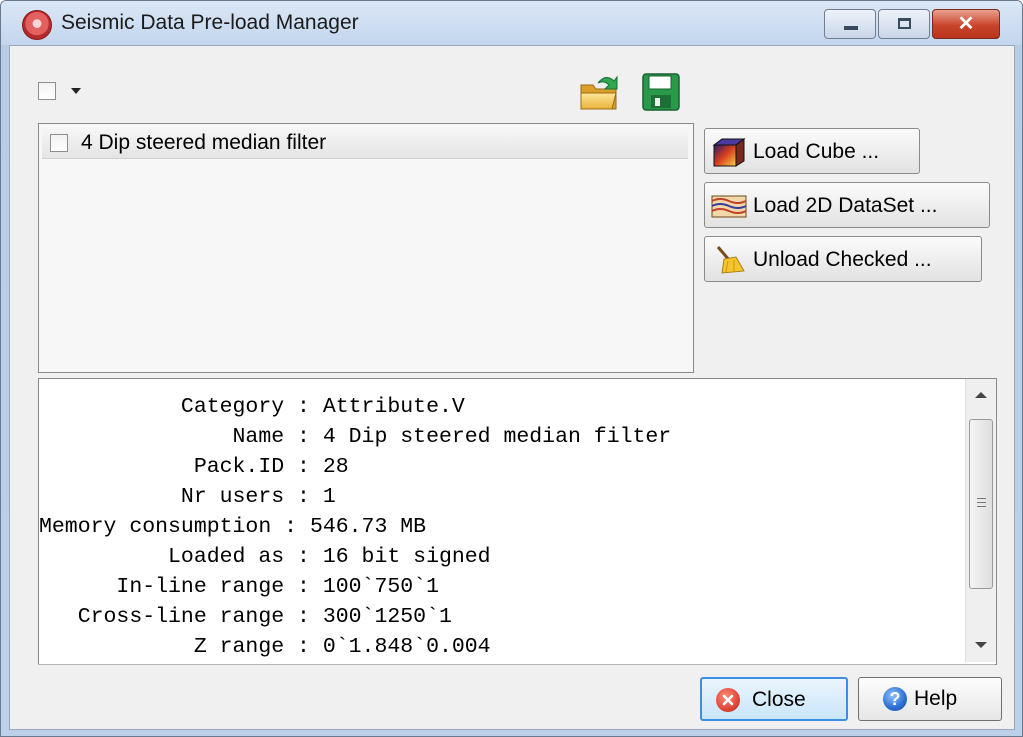 The height and width of the screenshot is (737, 1023). I want to click on window-title: Seismic Data Pre-load Manager, so click(210, 22).